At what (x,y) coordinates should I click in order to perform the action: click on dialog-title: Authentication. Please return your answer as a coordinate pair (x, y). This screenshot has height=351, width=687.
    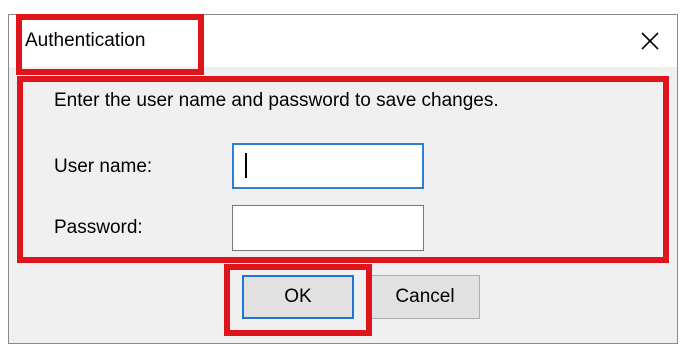
    Looking at the image, I should click on (85, 40).